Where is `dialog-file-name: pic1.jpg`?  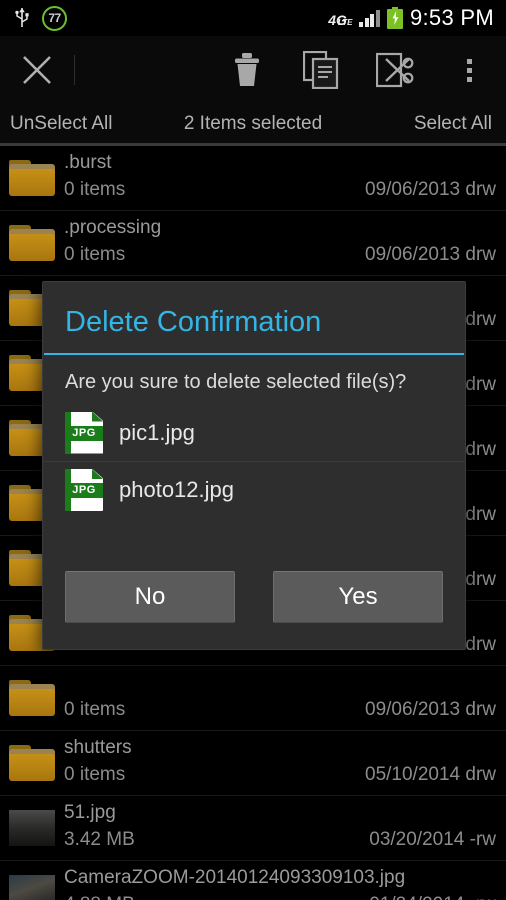 dialog-file-name: pic1.jpg is located at coordinates (157, 432).